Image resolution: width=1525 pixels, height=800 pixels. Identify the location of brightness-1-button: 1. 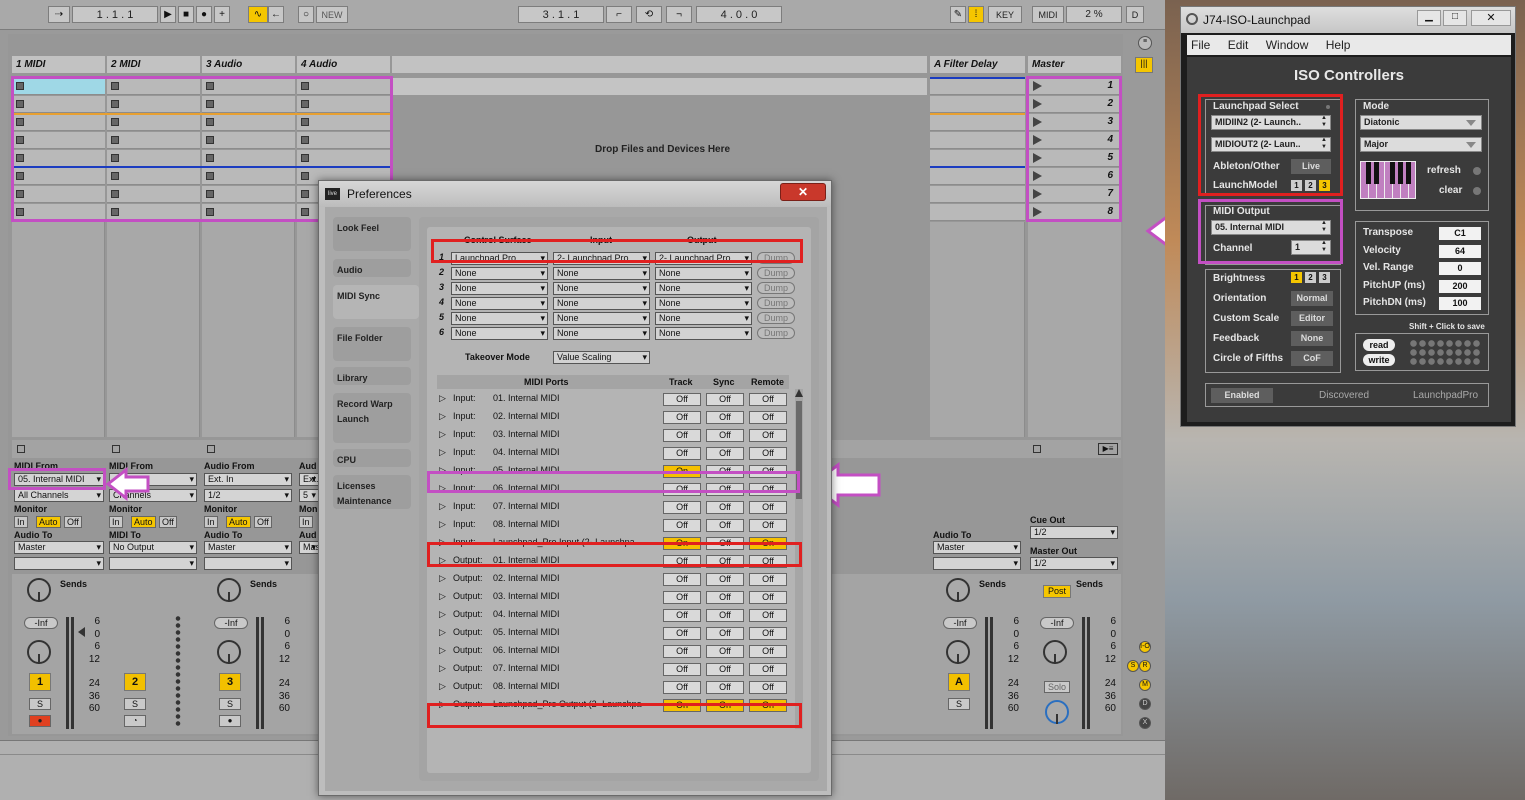
(1296, 277).